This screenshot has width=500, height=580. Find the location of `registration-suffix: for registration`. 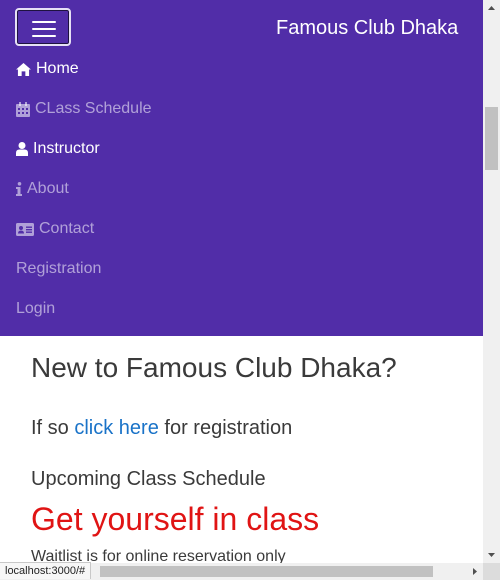

registration-suffix: for registration is located at coordinates (228, 428).